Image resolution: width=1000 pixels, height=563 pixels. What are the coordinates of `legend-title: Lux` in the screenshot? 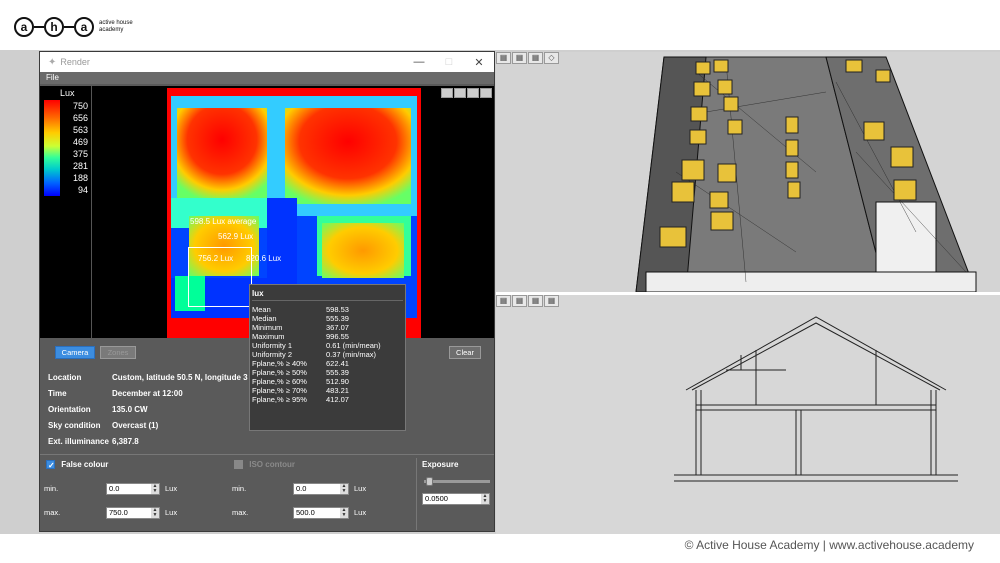 It's located at (67, 93).